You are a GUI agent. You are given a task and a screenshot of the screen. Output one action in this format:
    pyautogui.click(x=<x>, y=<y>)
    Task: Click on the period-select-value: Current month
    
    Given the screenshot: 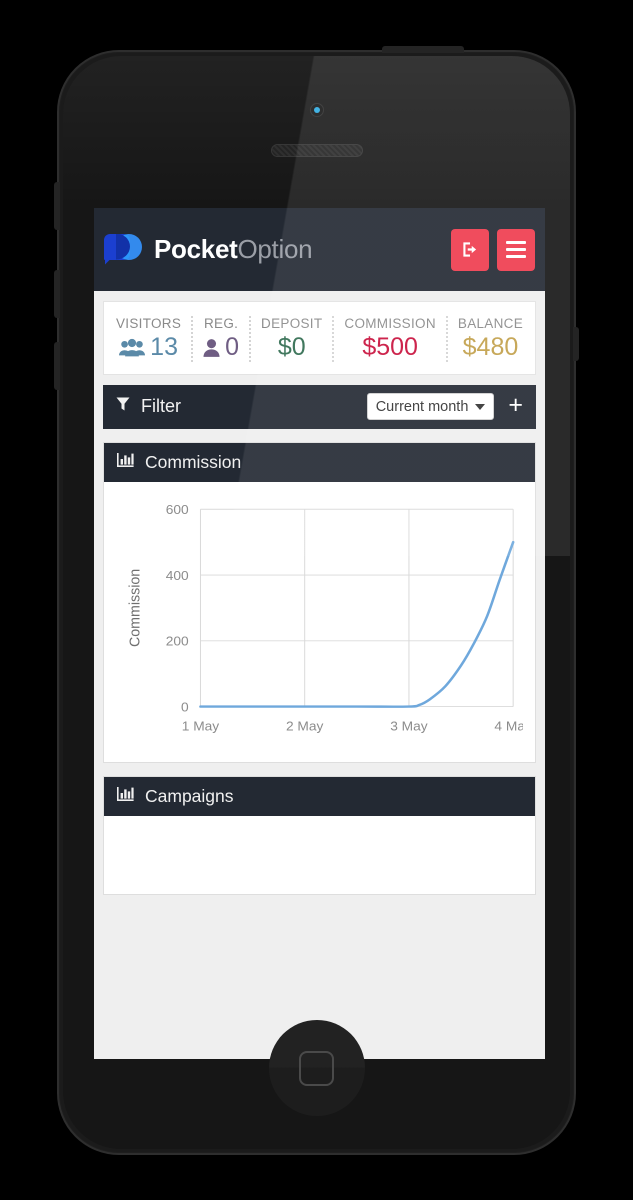 What is the action you would take?
    pyautogui.click(x=422, y=406)
    